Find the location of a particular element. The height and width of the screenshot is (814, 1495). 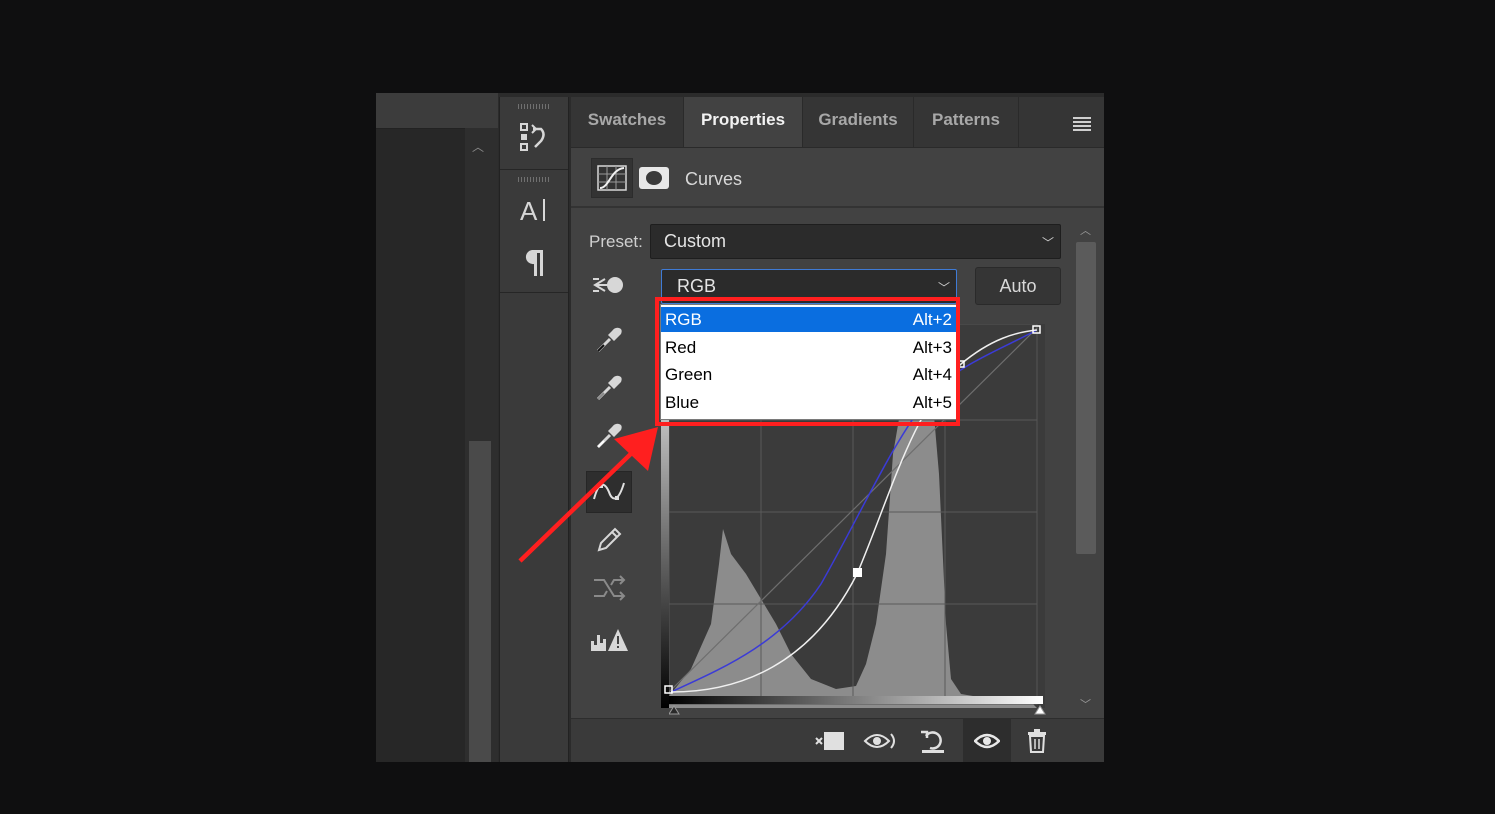

input-gradient-bar is located at coordinates (858, 706).